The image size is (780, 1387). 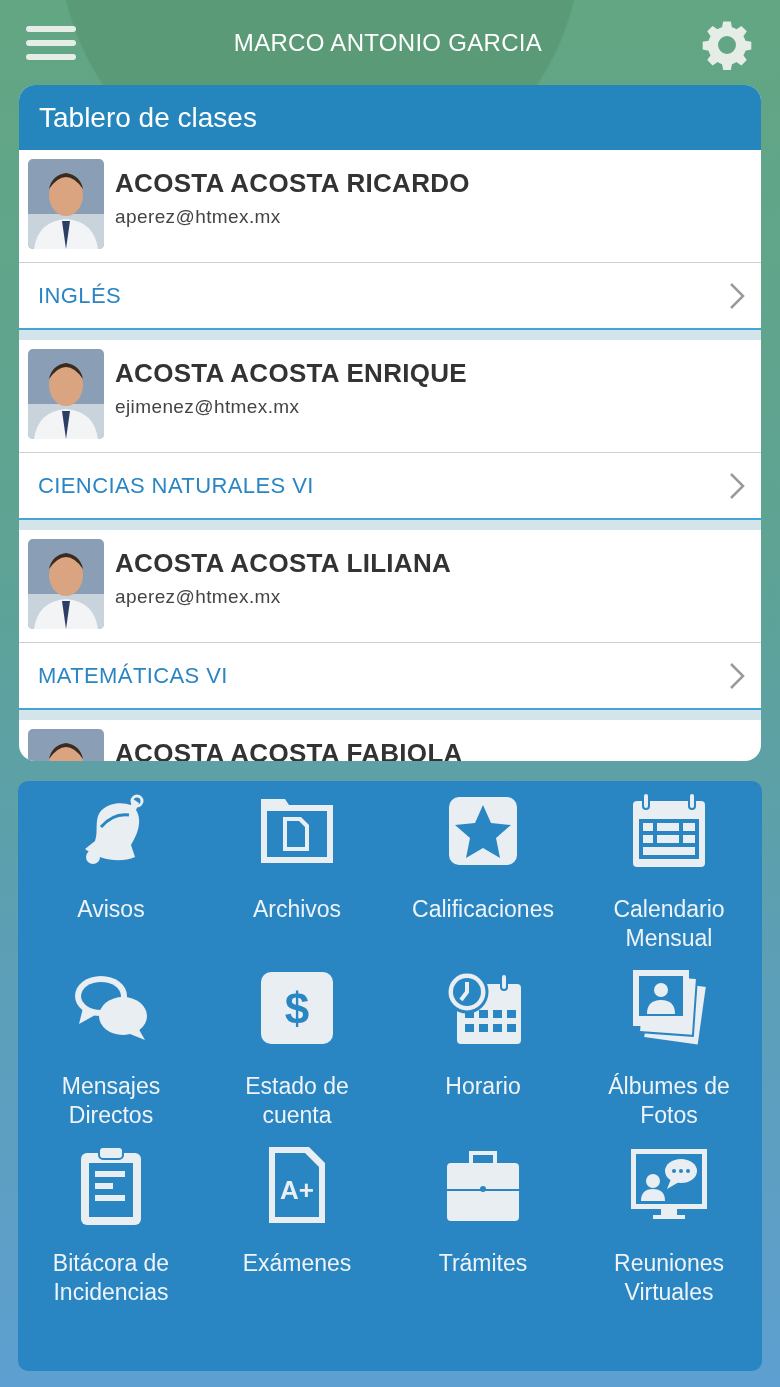 I want to click on menu-tile: Calendario Mensual, so click(x=669, y=879).